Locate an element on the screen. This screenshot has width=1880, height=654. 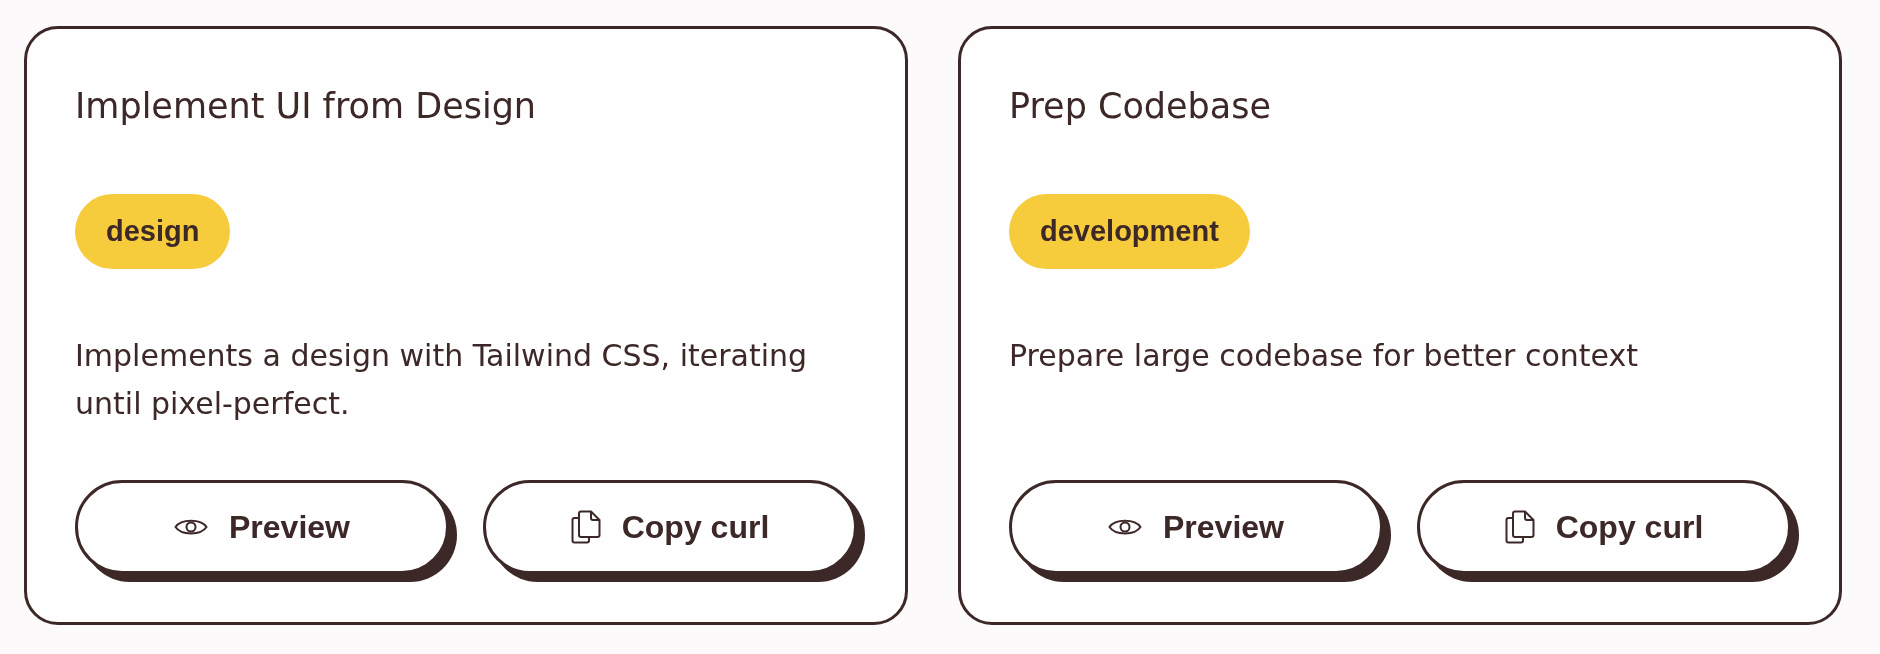
tag-label: development is located at coordinates (1129, 231).